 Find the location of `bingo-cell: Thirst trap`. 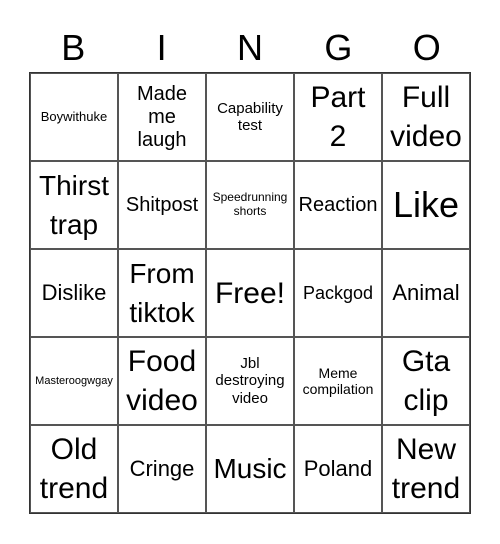

bingo-cell: Thirst trap is located at coordinates (74, 205).